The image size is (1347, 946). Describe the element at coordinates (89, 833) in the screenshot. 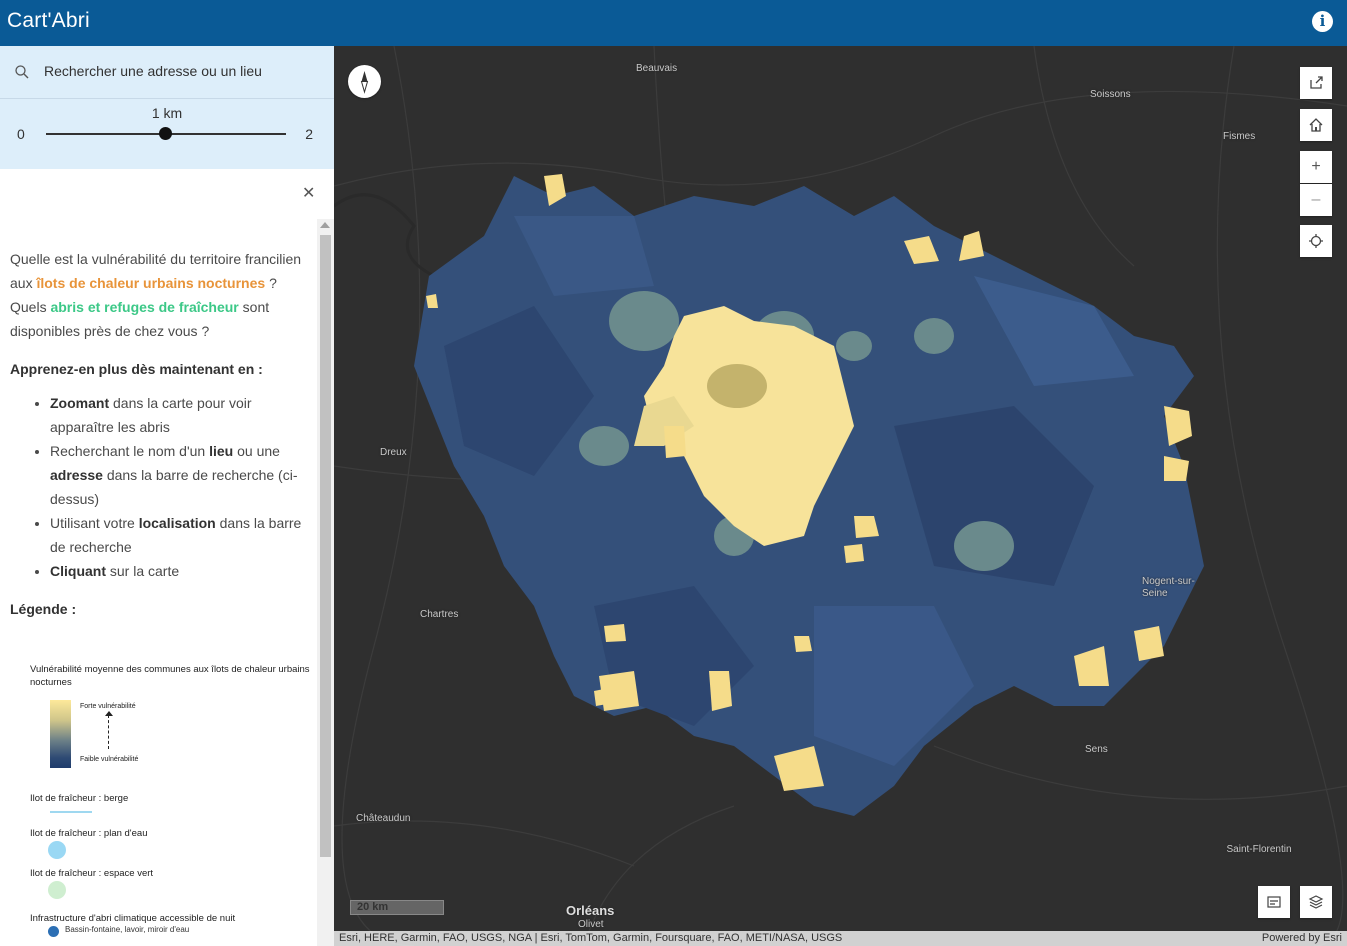

I see `legend-item-plan-eau: Ilot de fraîcheur : plan d'eau` at that location.